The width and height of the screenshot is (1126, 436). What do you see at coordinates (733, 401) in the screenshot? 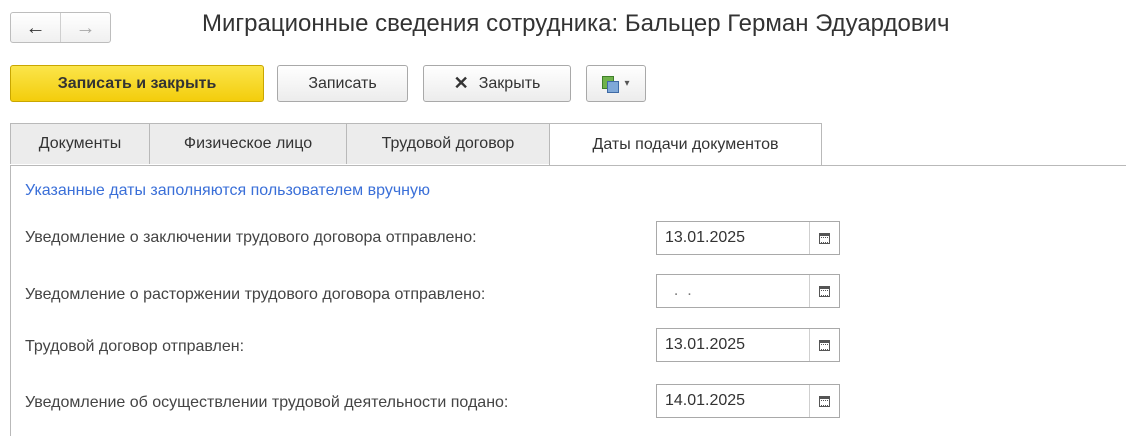
I see `date-input: 14.01.2025` at bounding box center [733, 401].